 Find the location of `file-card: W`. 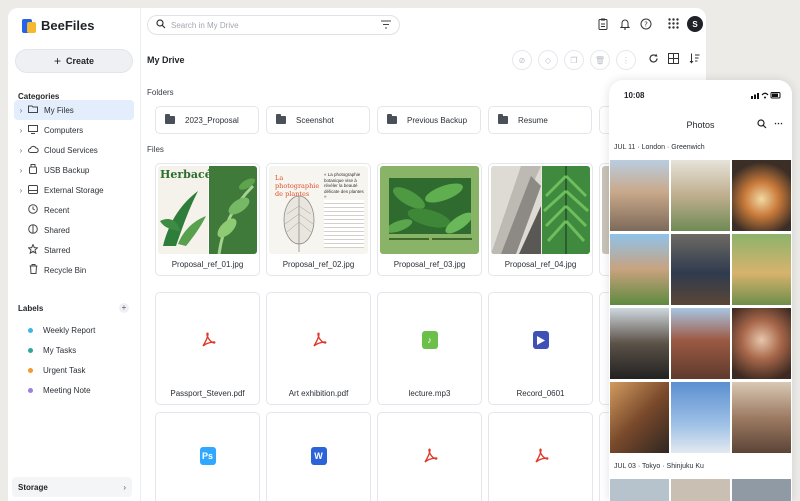

file-card: W is located at coordinates (318, 456).